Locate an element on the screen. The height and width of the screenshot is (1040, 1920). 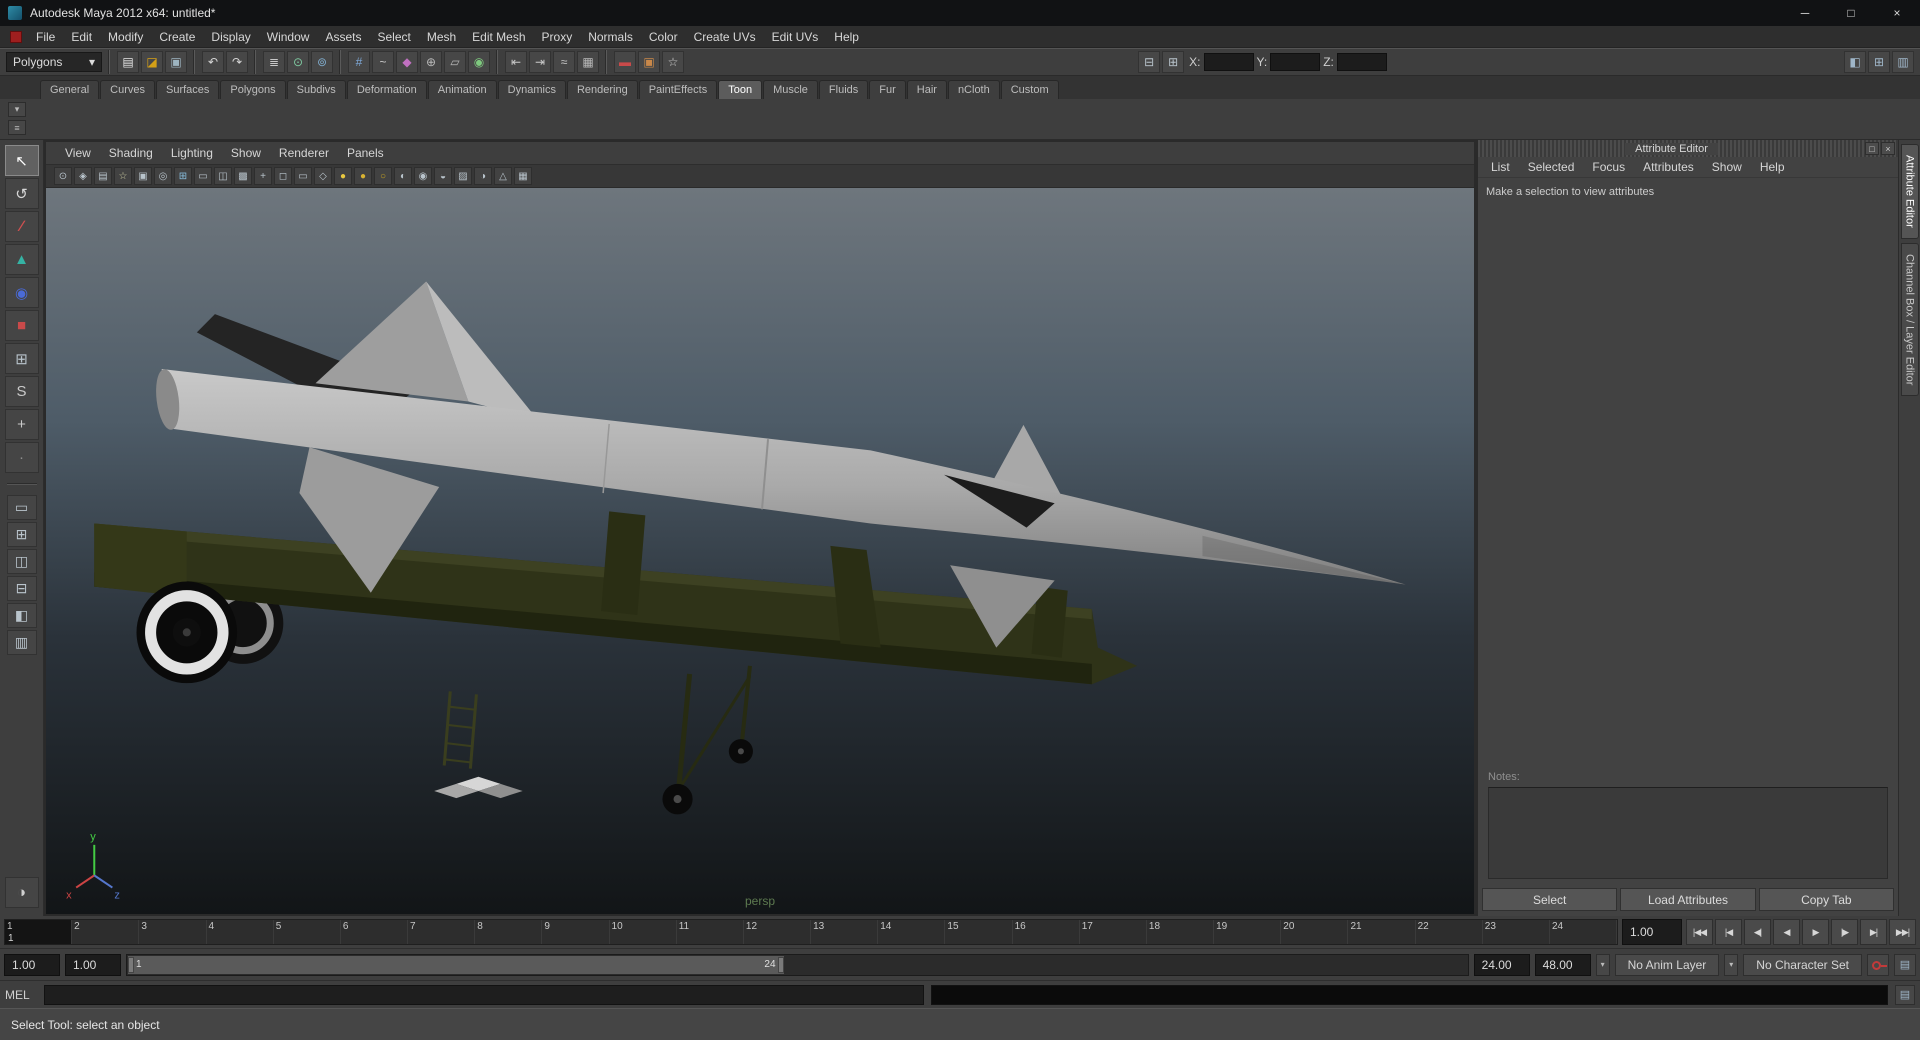
make-live-icon: ◉ is located at coordinates (479, 62).